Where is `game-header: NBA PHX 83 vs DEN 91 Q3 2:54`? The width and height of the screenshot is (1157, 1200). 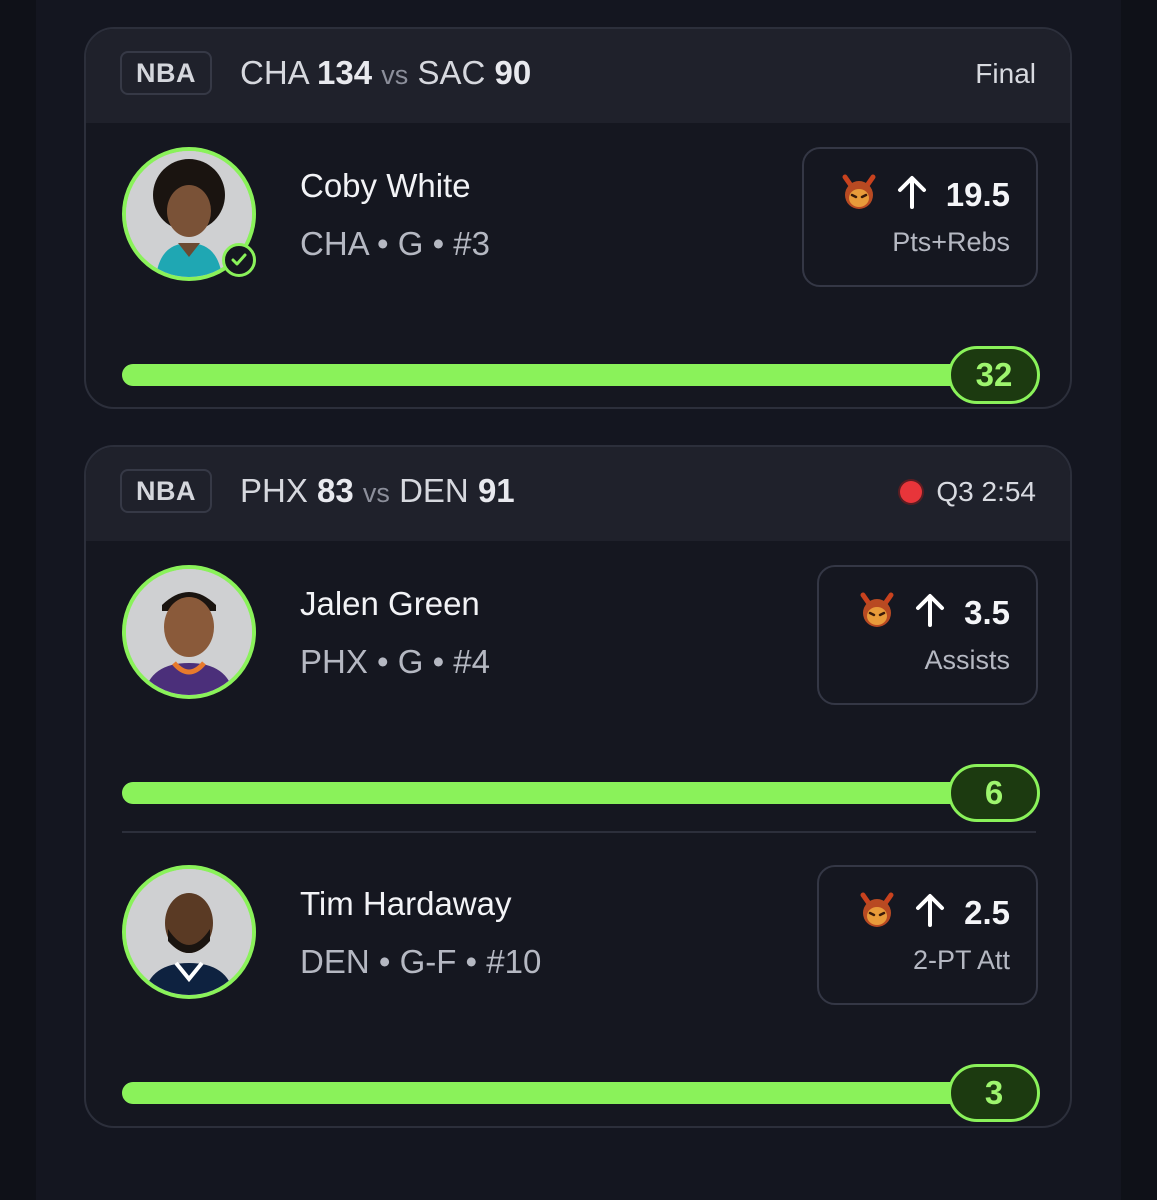
game-header: NBA PHX 83 vs DEN 91 Q3 2:54 is located at coordinates (578, 494).